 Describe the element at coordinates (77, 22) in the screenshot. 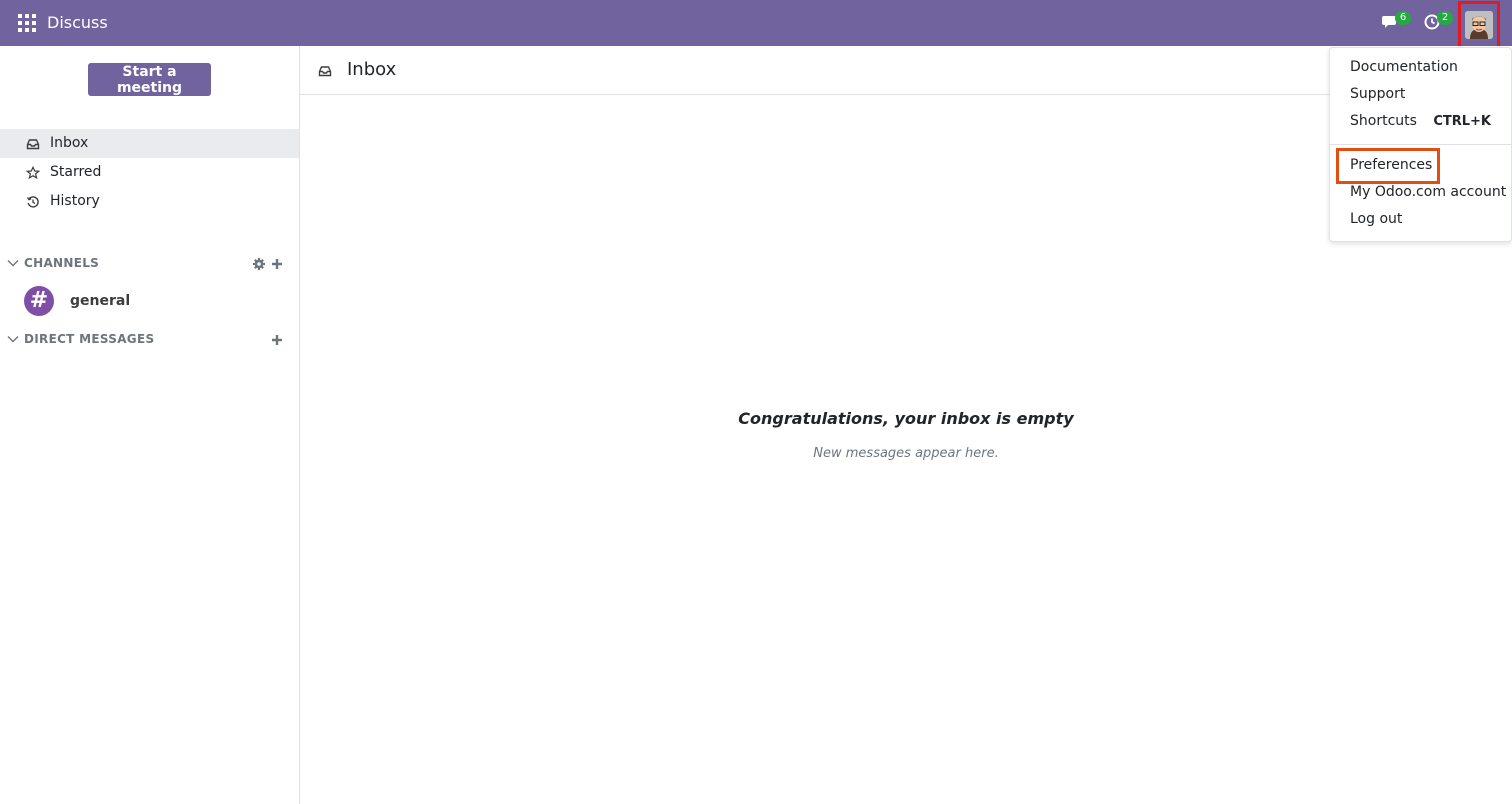

I see `app-title: Discuss` at that location.